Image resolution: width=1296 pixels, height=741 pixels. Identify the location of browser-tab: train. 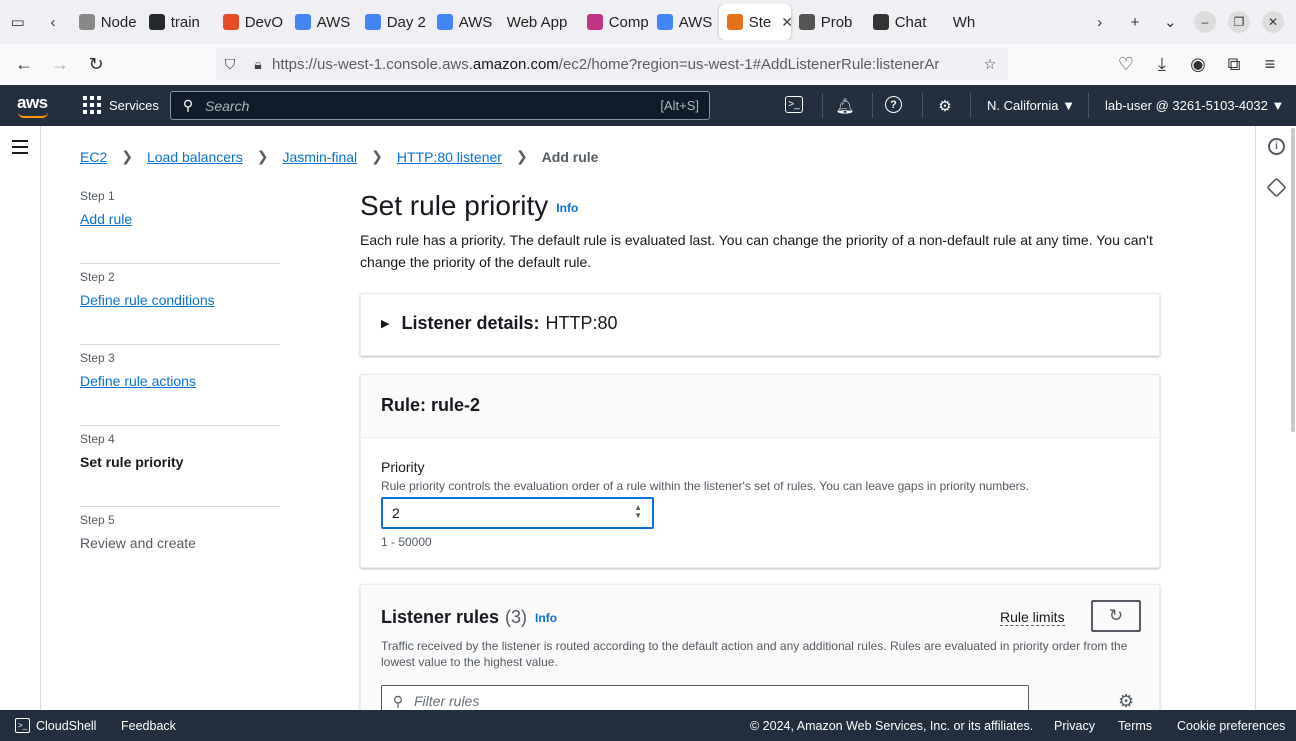
(178, 22).